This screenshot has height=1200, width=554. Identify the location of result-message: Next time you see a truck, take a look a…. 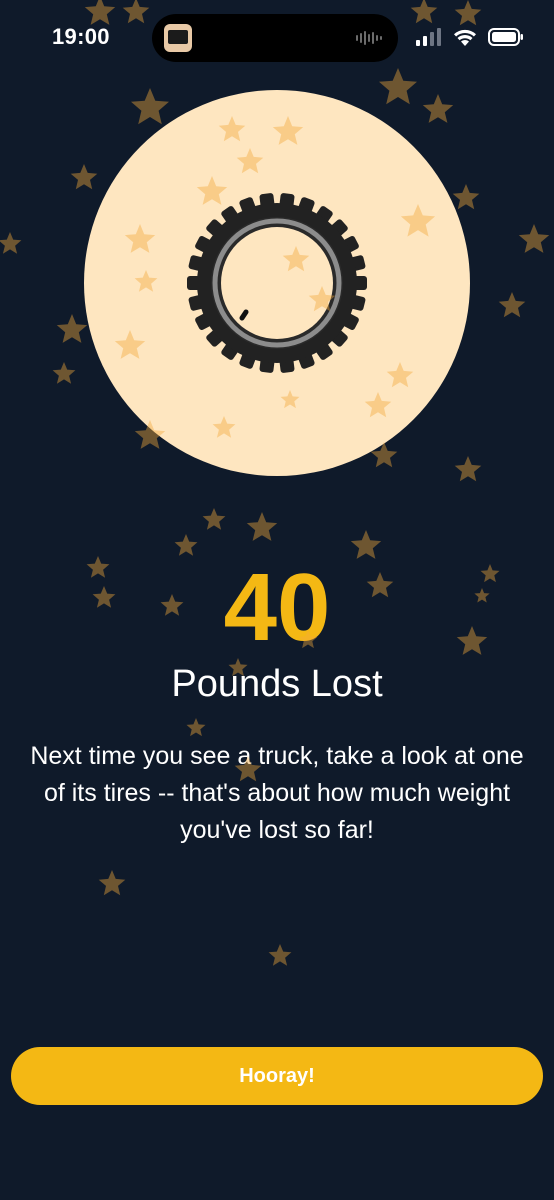
(277, 793).